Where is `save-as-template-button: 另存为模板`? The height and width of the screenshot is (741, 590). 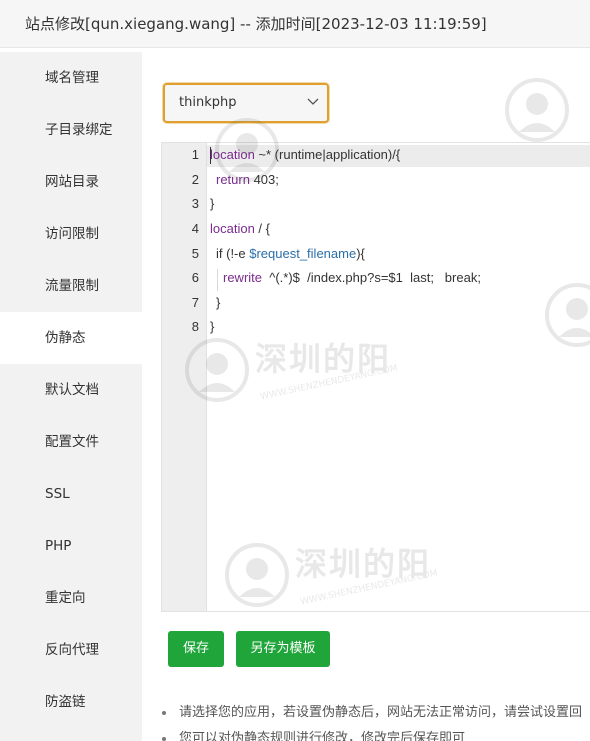
save-as-template-button: 另存为模板 is located at coordinates (283, 649).